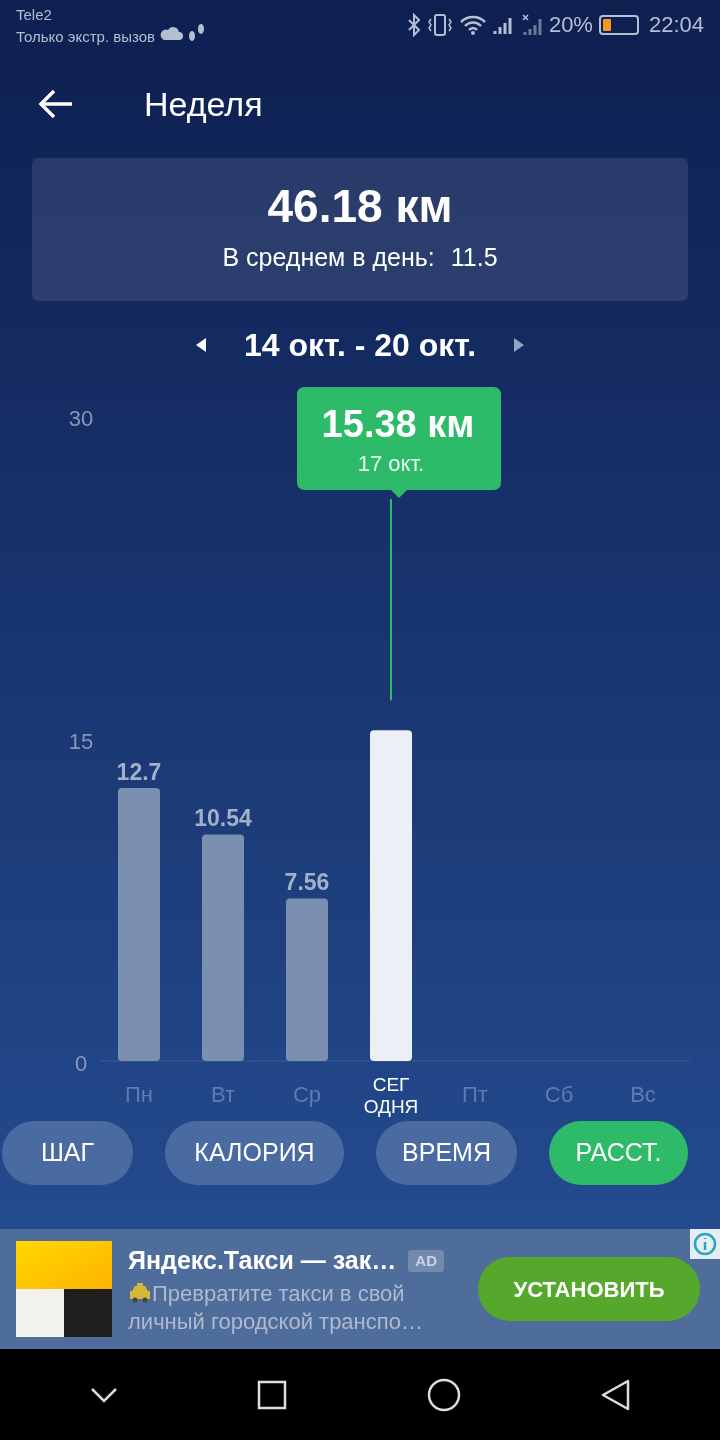 The height and width of the screenshot is (1440, 720). What do you see at coordinates (391, 1095) in the screenshot?
I see `day-label: СЕГОДНЯ` at bounding box center [391, 1095].